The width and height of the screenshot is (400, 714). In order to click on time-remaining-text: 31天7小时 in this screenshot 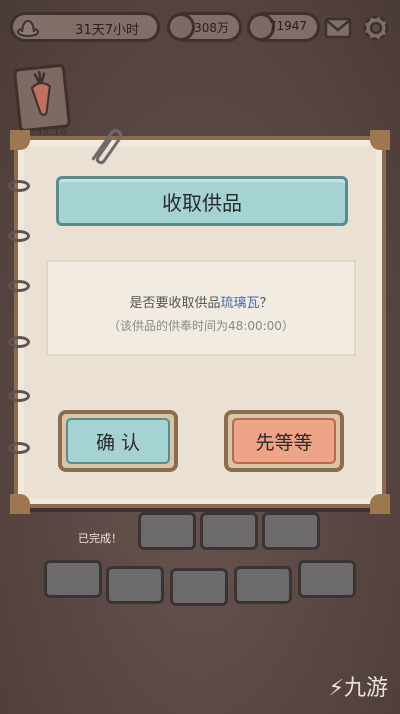, I will do `click(107, 30)`.